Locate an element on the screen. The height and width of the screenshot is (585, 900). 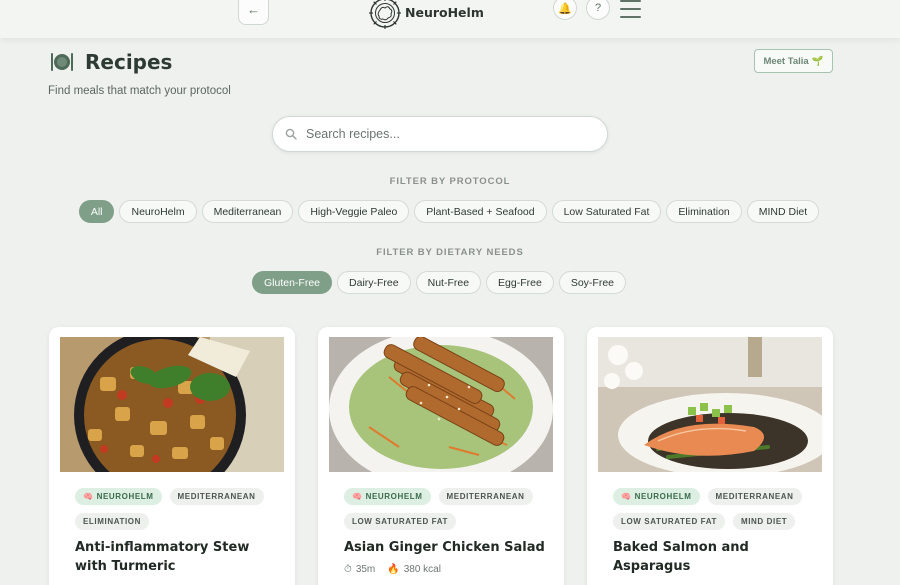
protocol-filter-label: FILTER BY PROTOCOL is located at coordinates (450, 181).